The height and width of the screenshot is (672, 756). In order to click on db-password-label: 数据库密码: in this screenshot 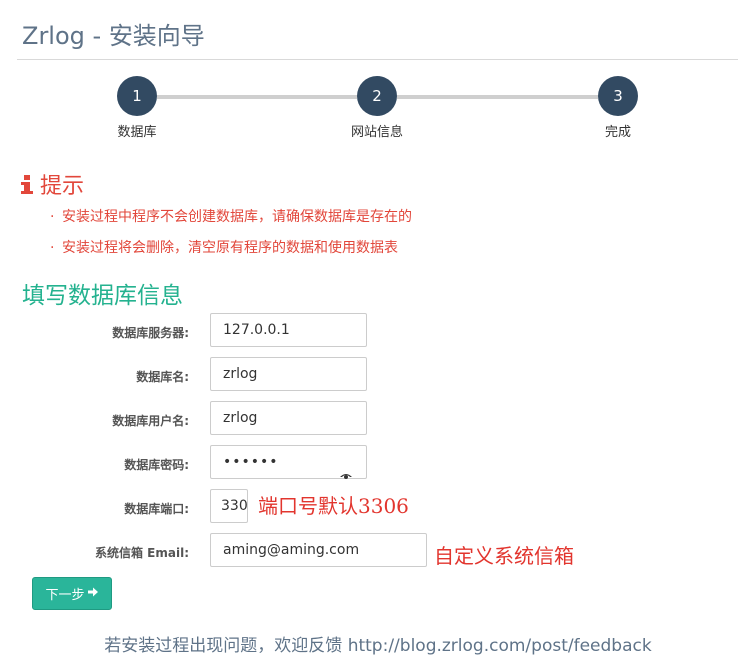, I will do `click(156, 465)`.